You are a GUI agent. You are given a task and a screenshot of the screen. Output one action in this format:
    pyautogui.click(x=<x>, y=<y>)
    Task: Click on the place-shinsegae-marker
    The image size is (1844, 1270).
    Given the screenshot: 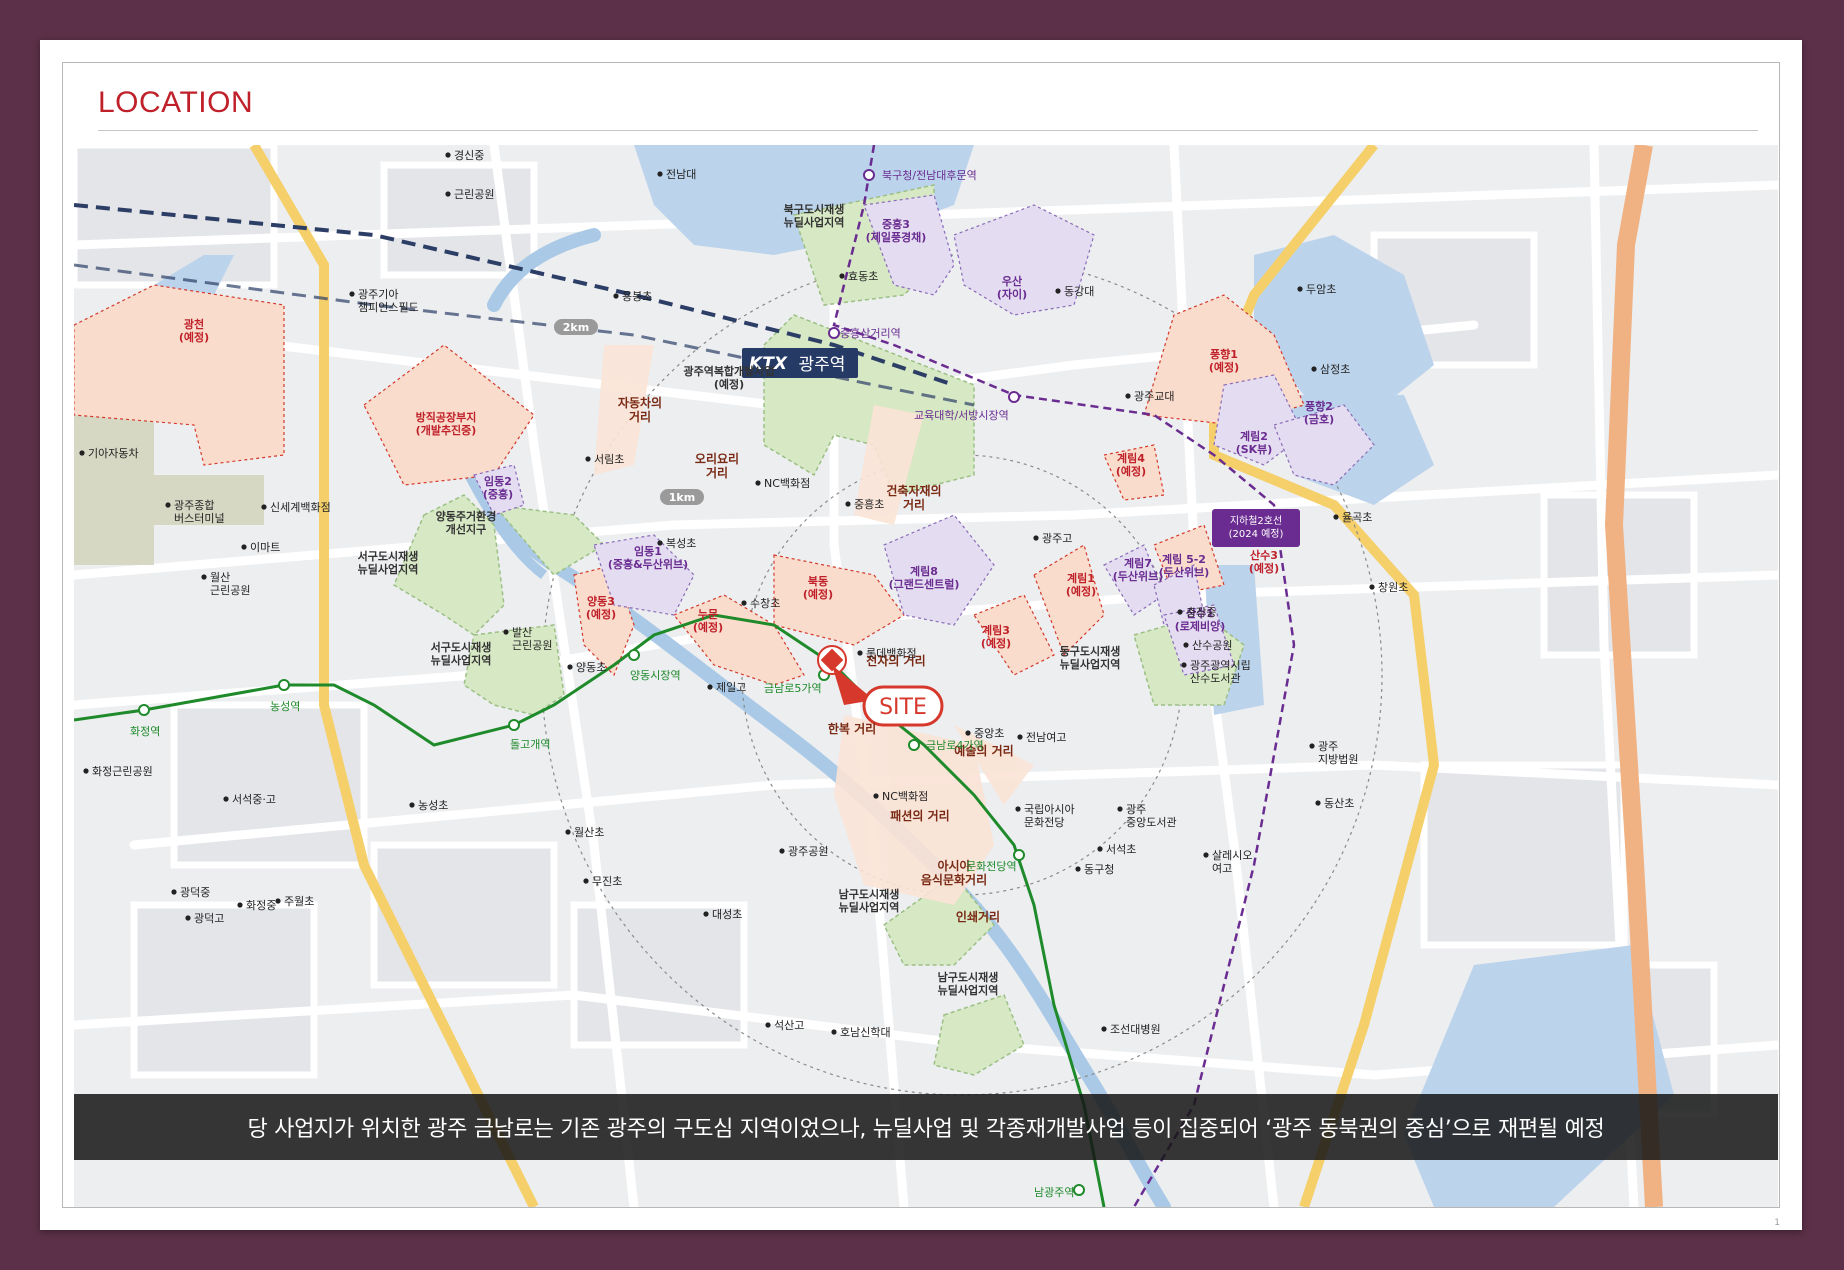 What is the action you would take?
    pyautogui.click(x=264, y=507)
    